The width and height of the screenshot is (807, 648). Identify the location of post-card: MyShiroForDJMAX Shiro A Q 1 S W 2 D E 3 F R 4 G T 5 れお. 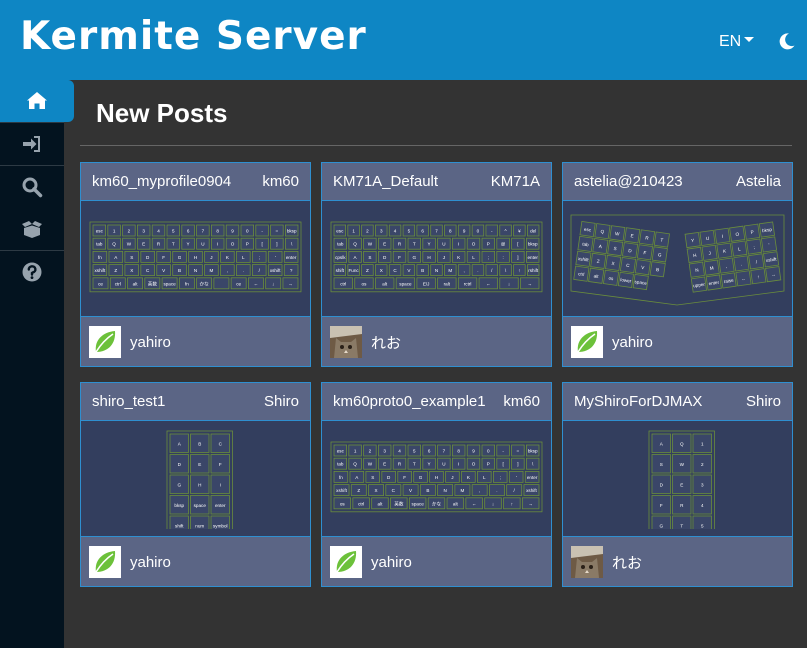
(677, 484).